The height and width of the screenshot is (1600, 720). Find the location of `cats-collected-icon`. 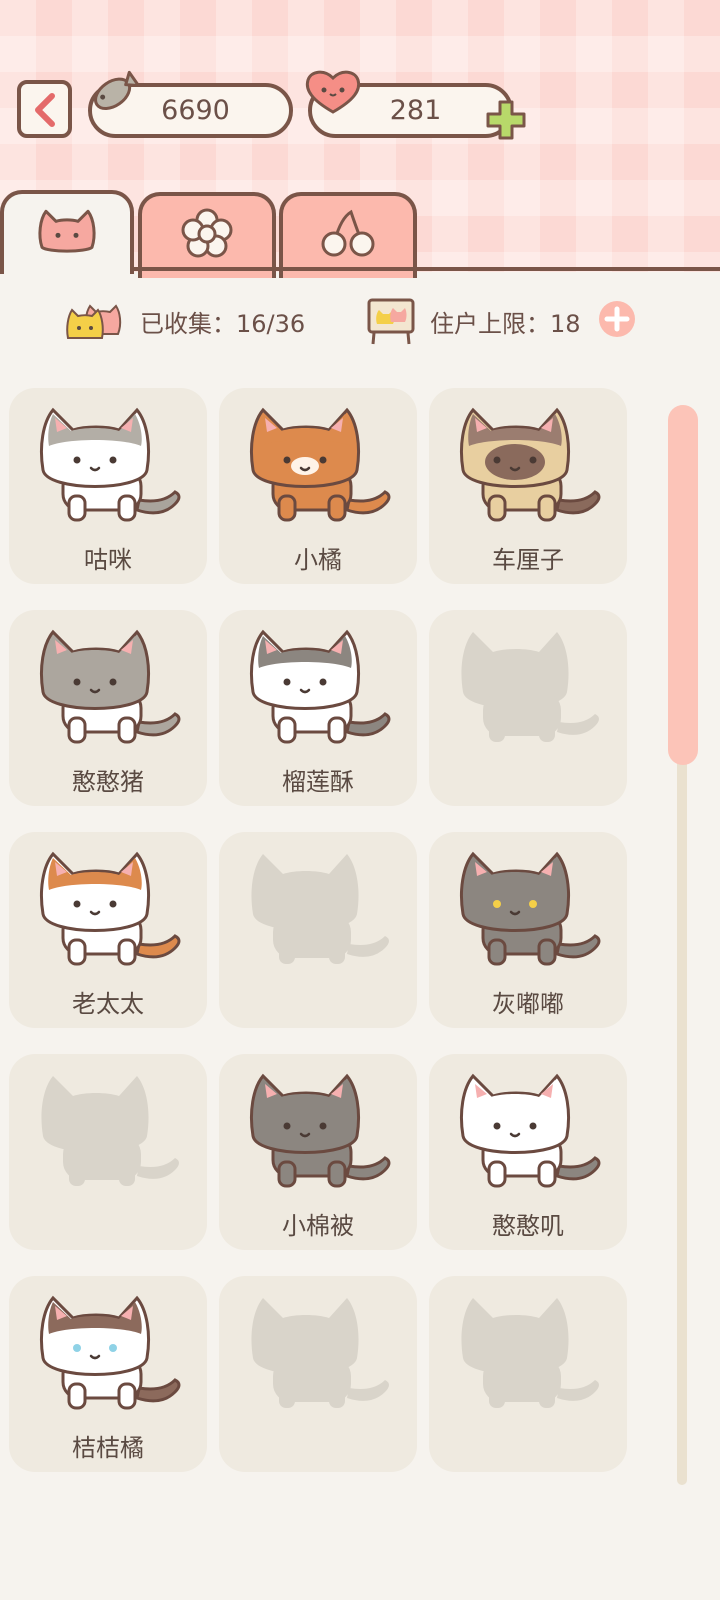

cats-collected-icon is located at coordinates (94, 321).